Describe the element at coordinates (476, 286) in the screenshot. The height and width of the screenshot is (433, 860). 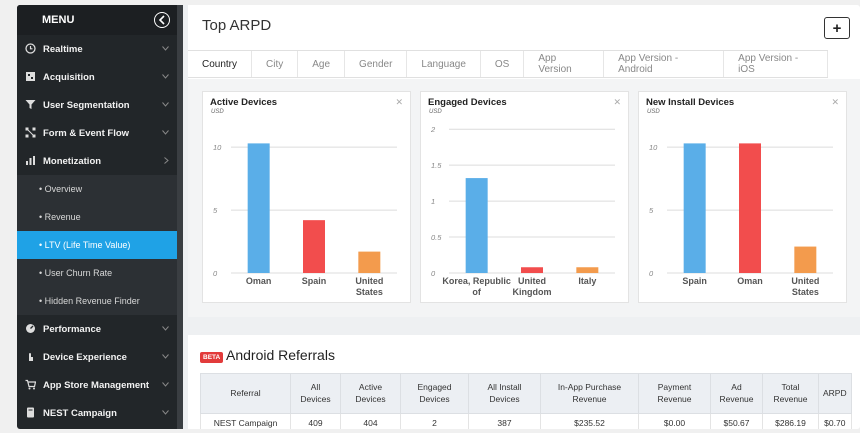
I see `x-category-label: Korea, Republic of` at that location.